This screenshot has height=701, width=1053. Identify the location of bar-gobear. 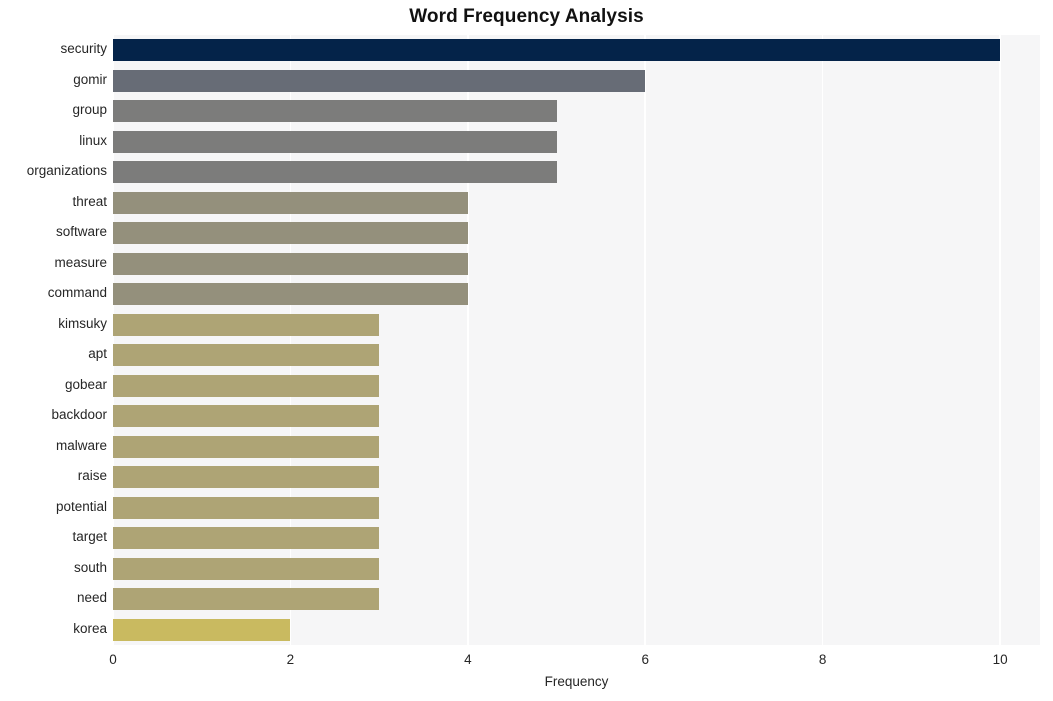
(246, 385).